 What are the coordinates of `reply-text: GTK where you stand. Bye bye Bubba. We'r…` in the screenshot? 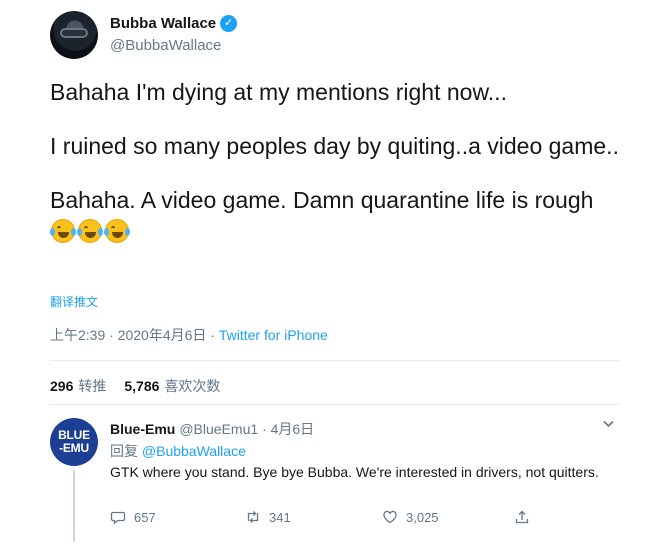 It's located at (354, 472).